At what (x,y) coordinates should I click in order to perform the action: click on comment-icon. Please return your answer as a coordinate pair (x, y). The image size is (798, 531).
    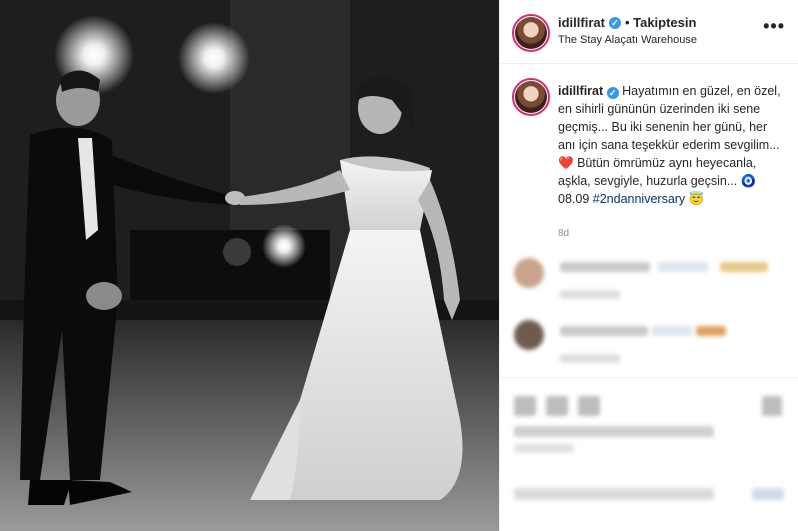
    Looking at the image, I should click on (557, 406).